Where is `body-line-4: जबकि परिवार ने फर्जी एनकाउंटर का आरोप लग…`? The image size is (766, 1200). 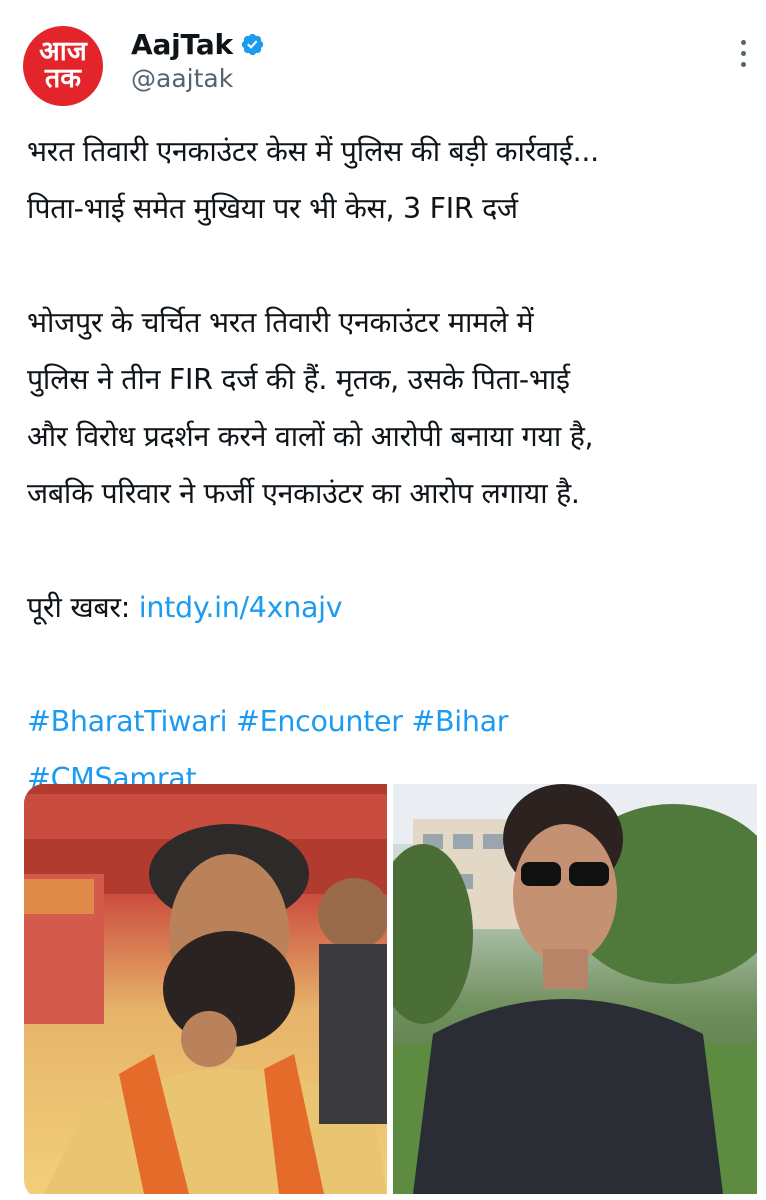
body-line-4: जबकि परिवार ने फर्जी एनकाउंटर का आरोप लग… is located at coordinates (303, 493).